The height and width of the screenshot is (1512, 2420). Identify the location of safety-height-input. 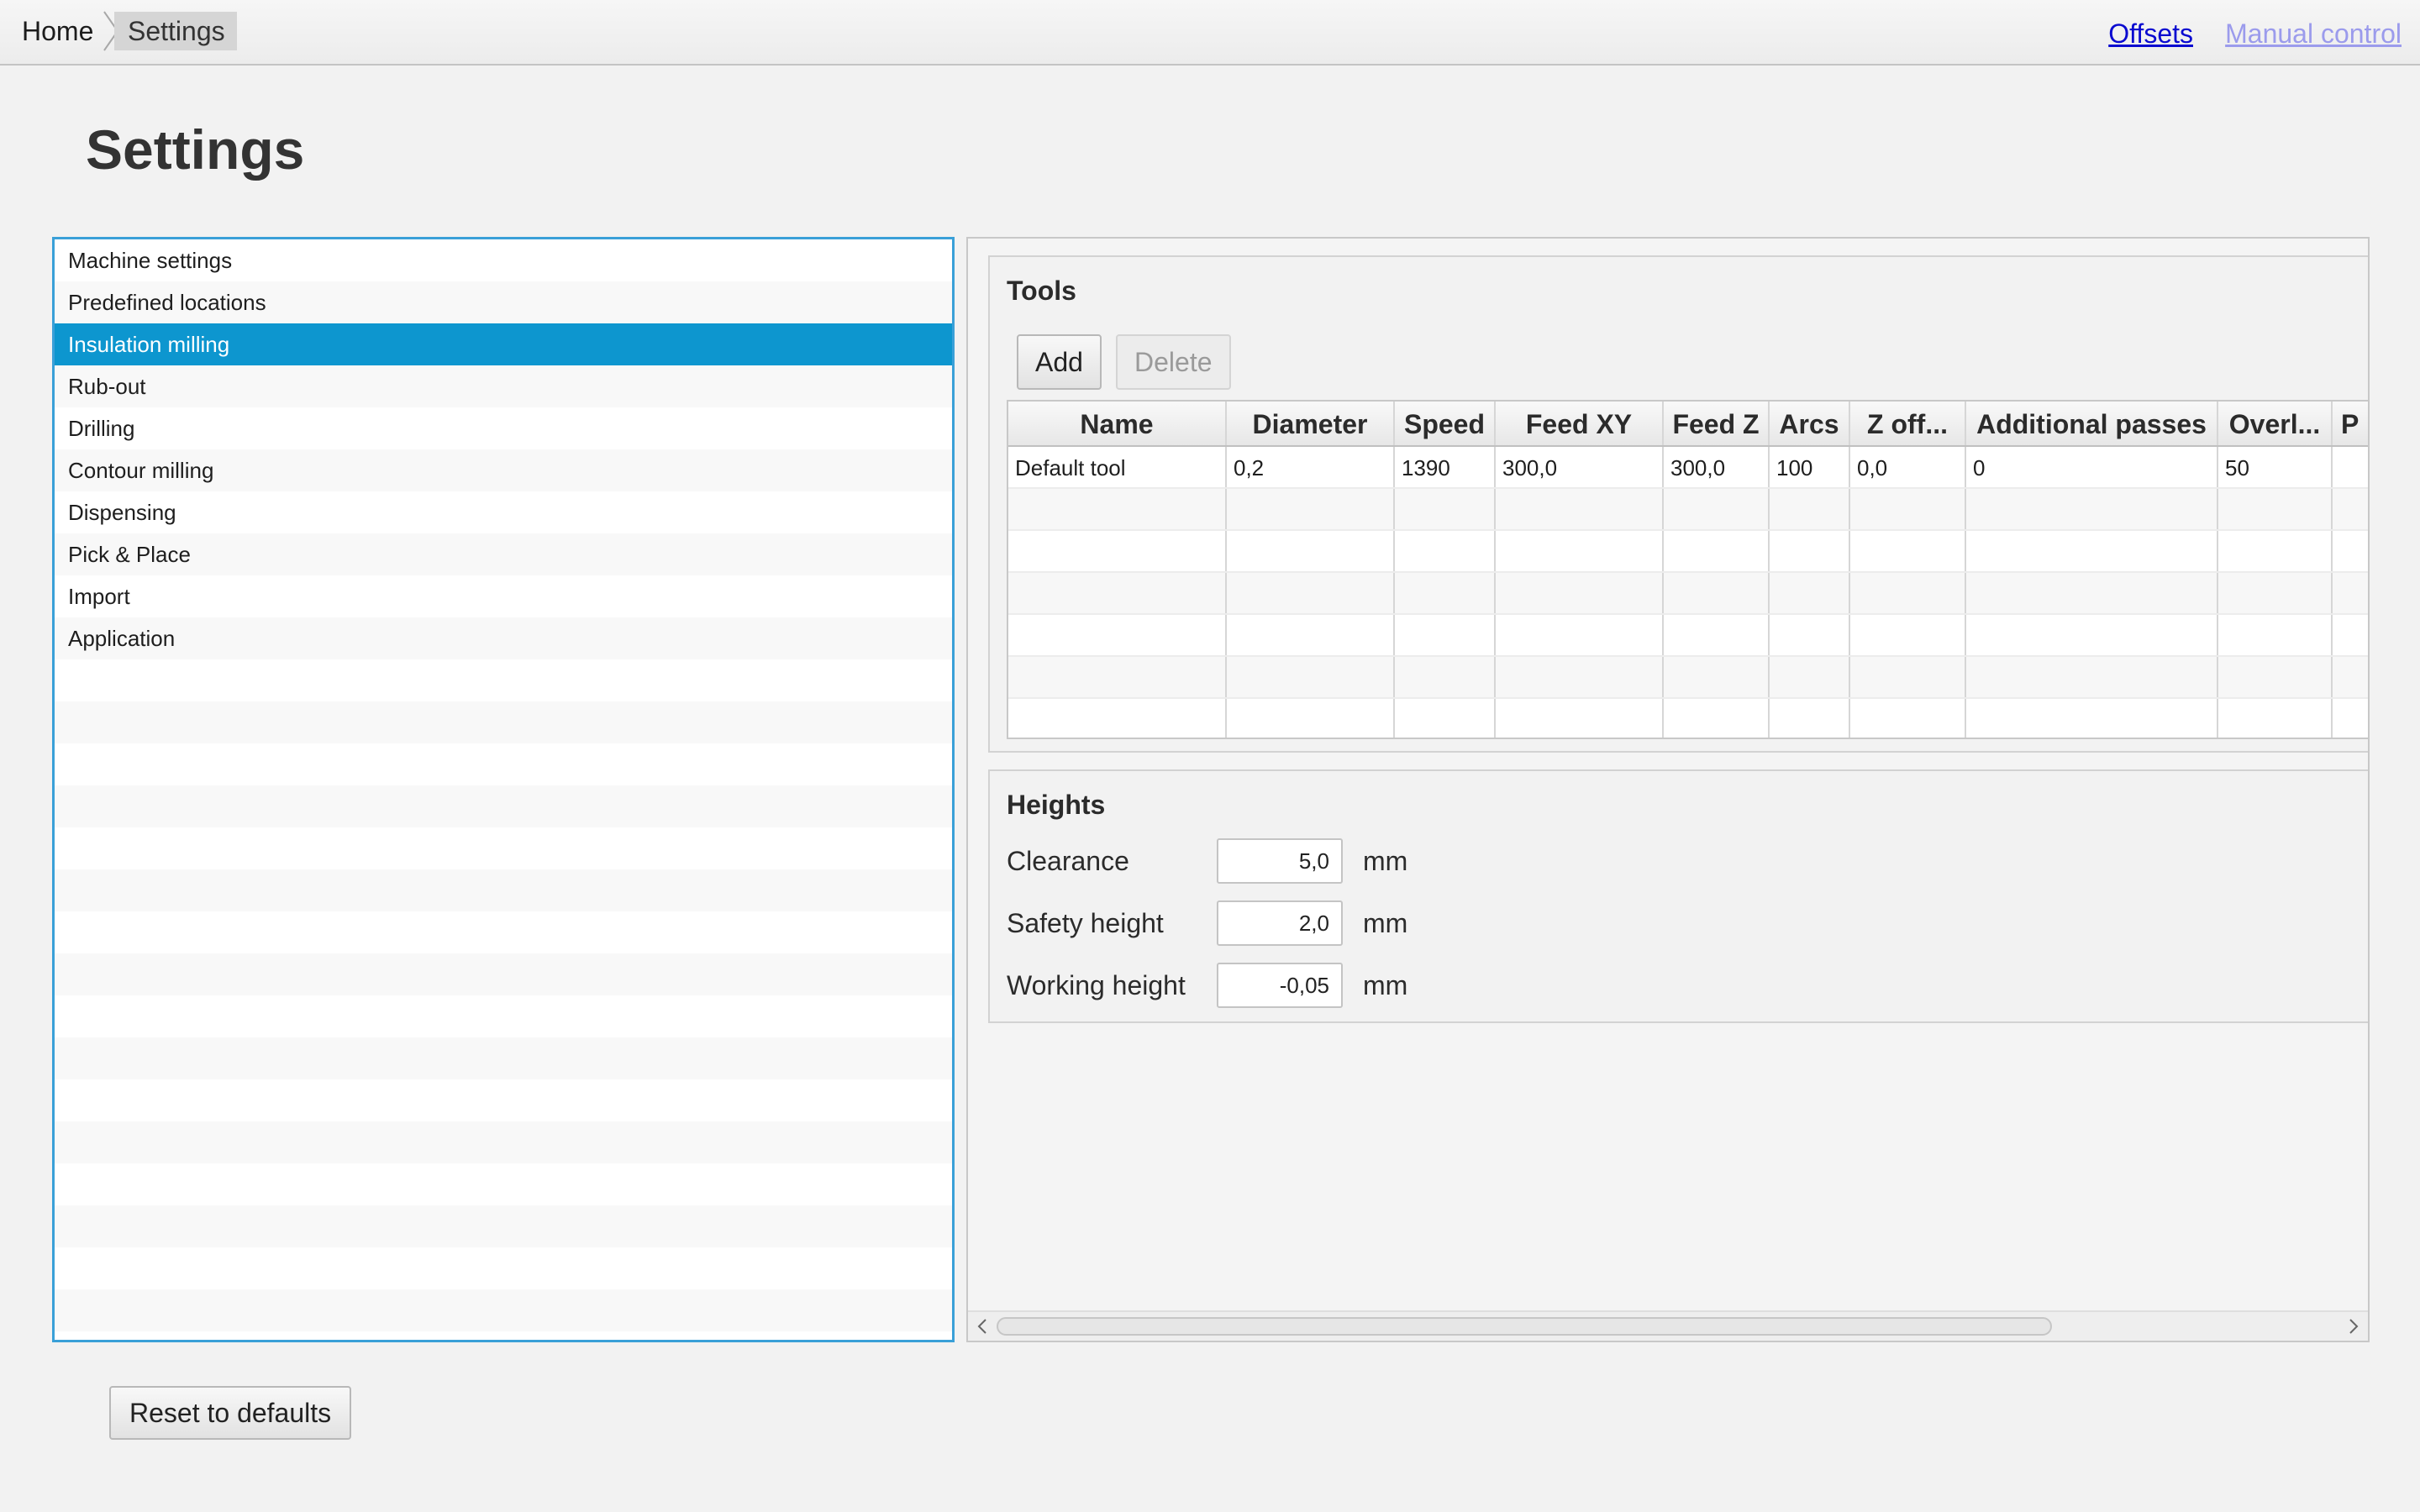
(1280, 923).